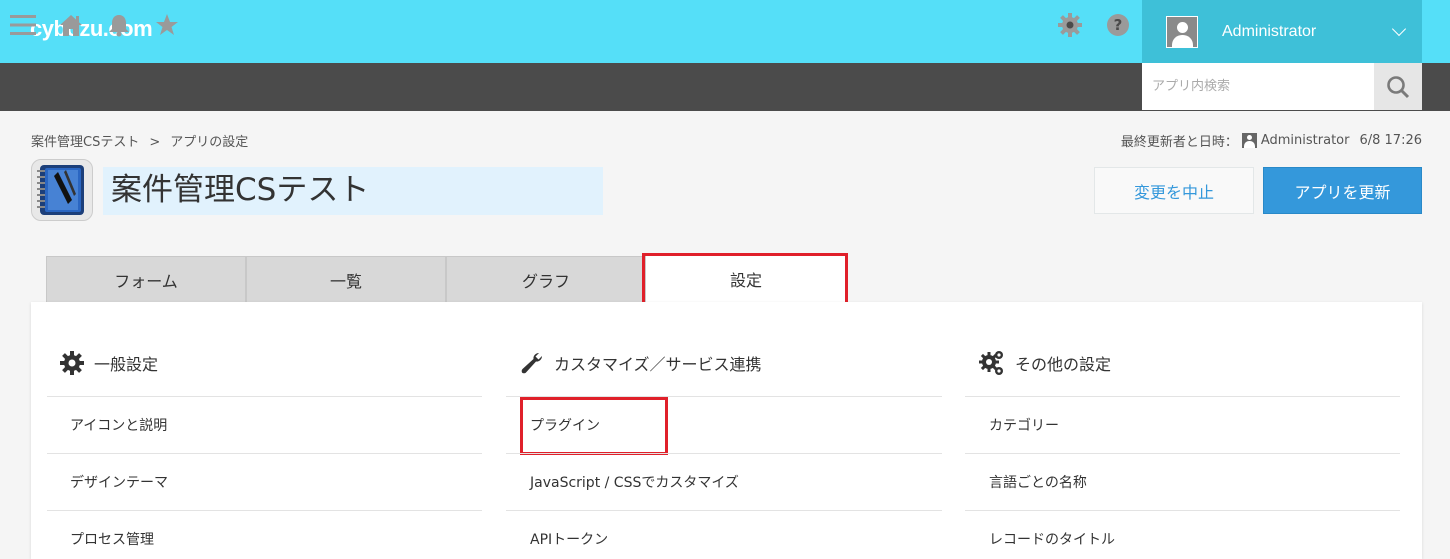  I want to click on user-avatar-icon, so click(1182, 31).